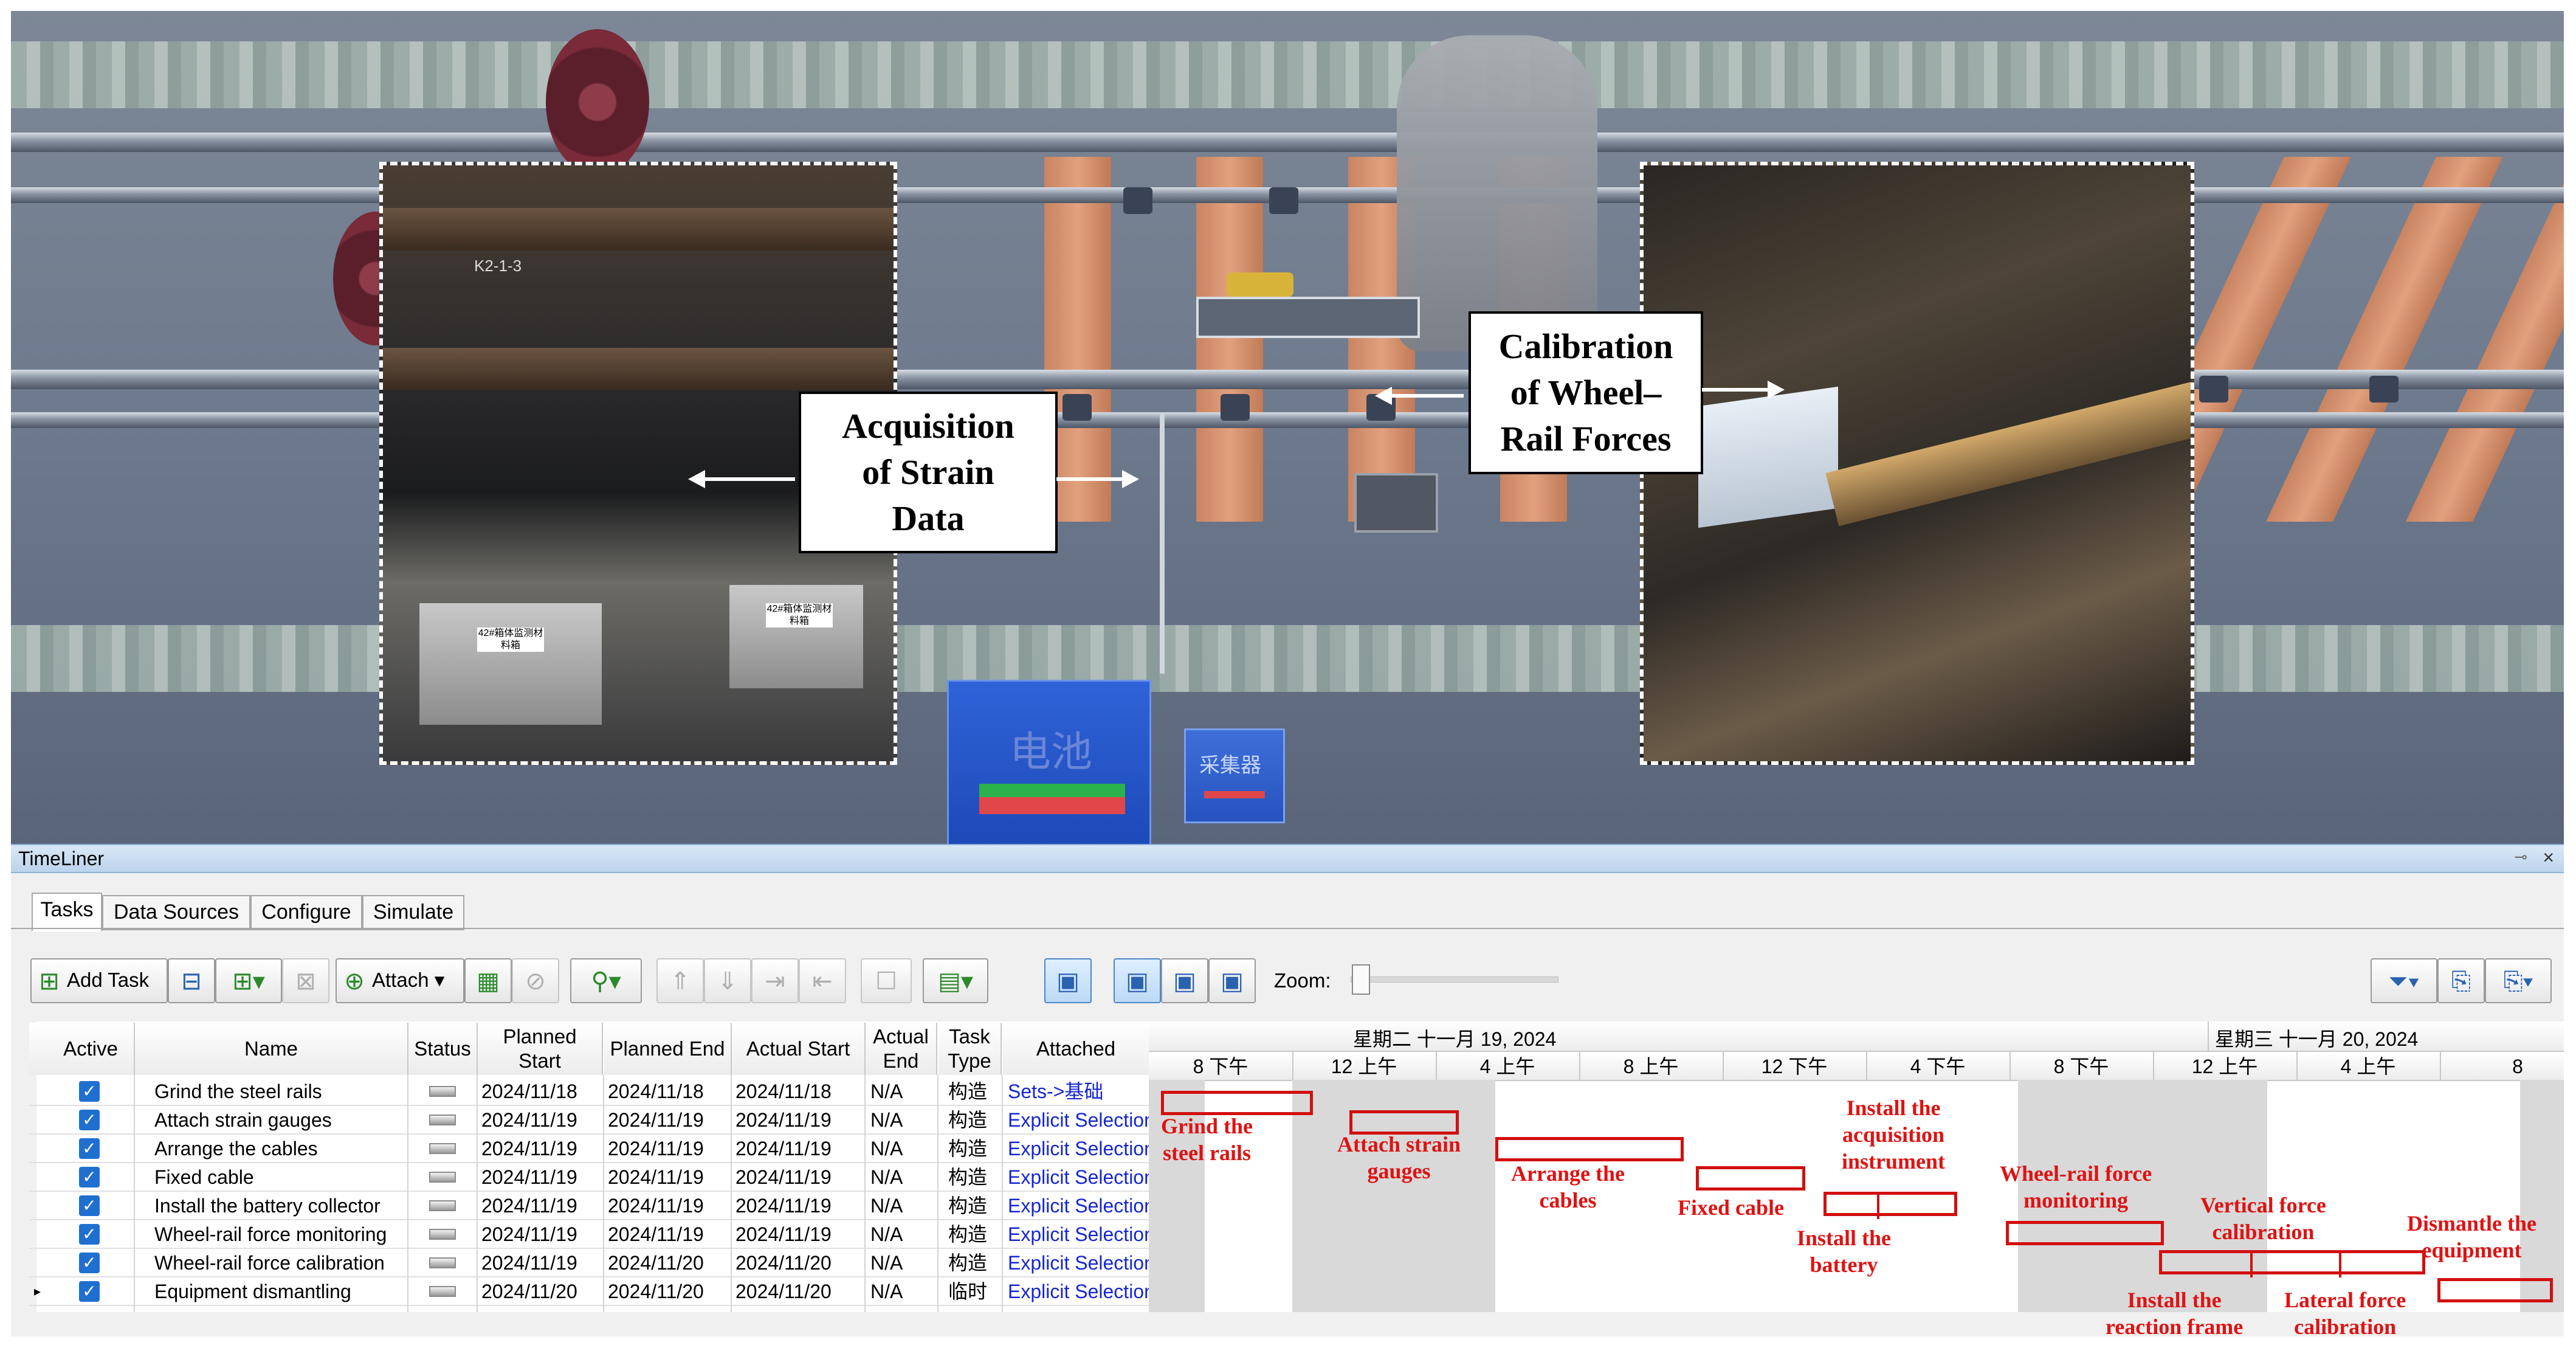 The image size is (2576, 1348). I want to click on annotation-line: Install the, so click(2174, 1300).